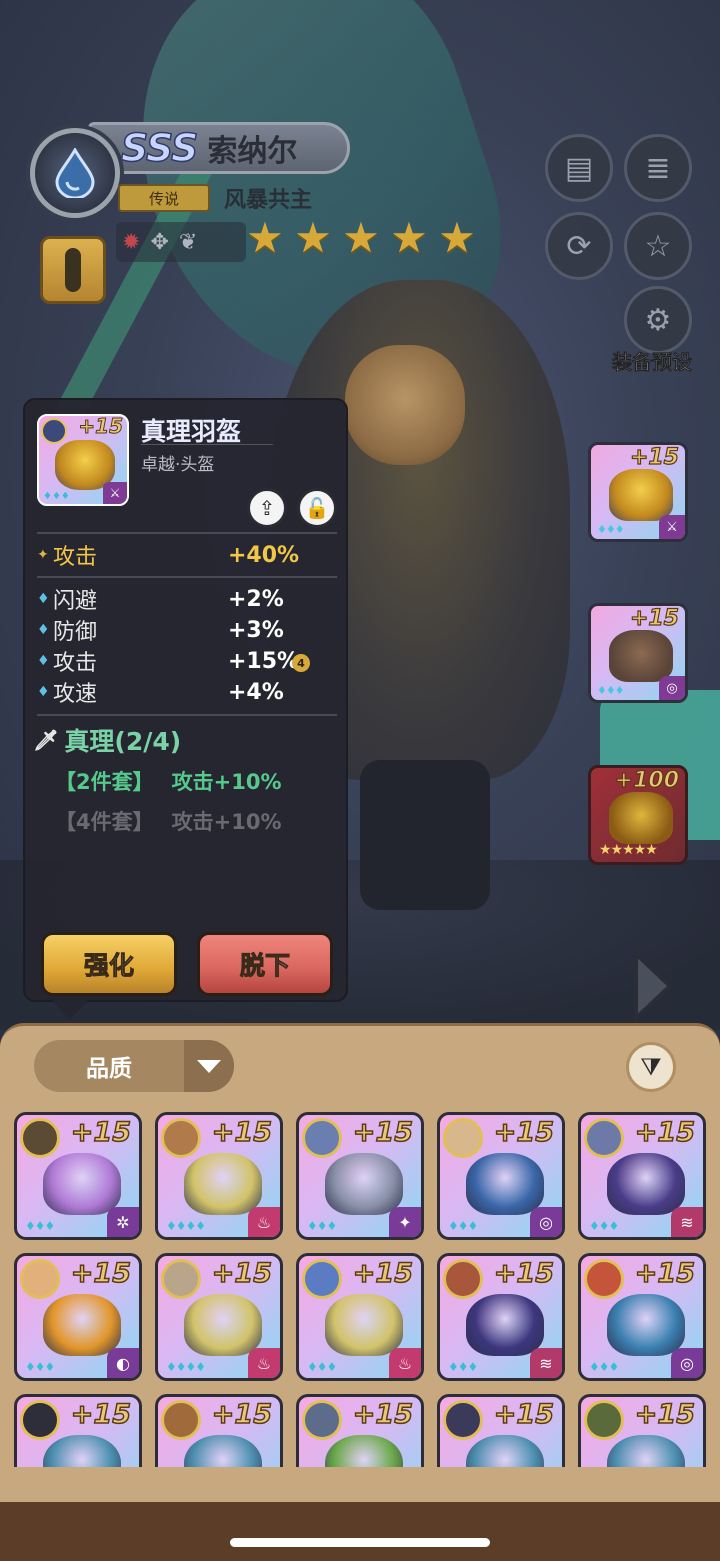  What do you see at coordinates (43, 661) in the screenshot?
I see `diamond-icon: ♦` at bounding box center [43, 661].